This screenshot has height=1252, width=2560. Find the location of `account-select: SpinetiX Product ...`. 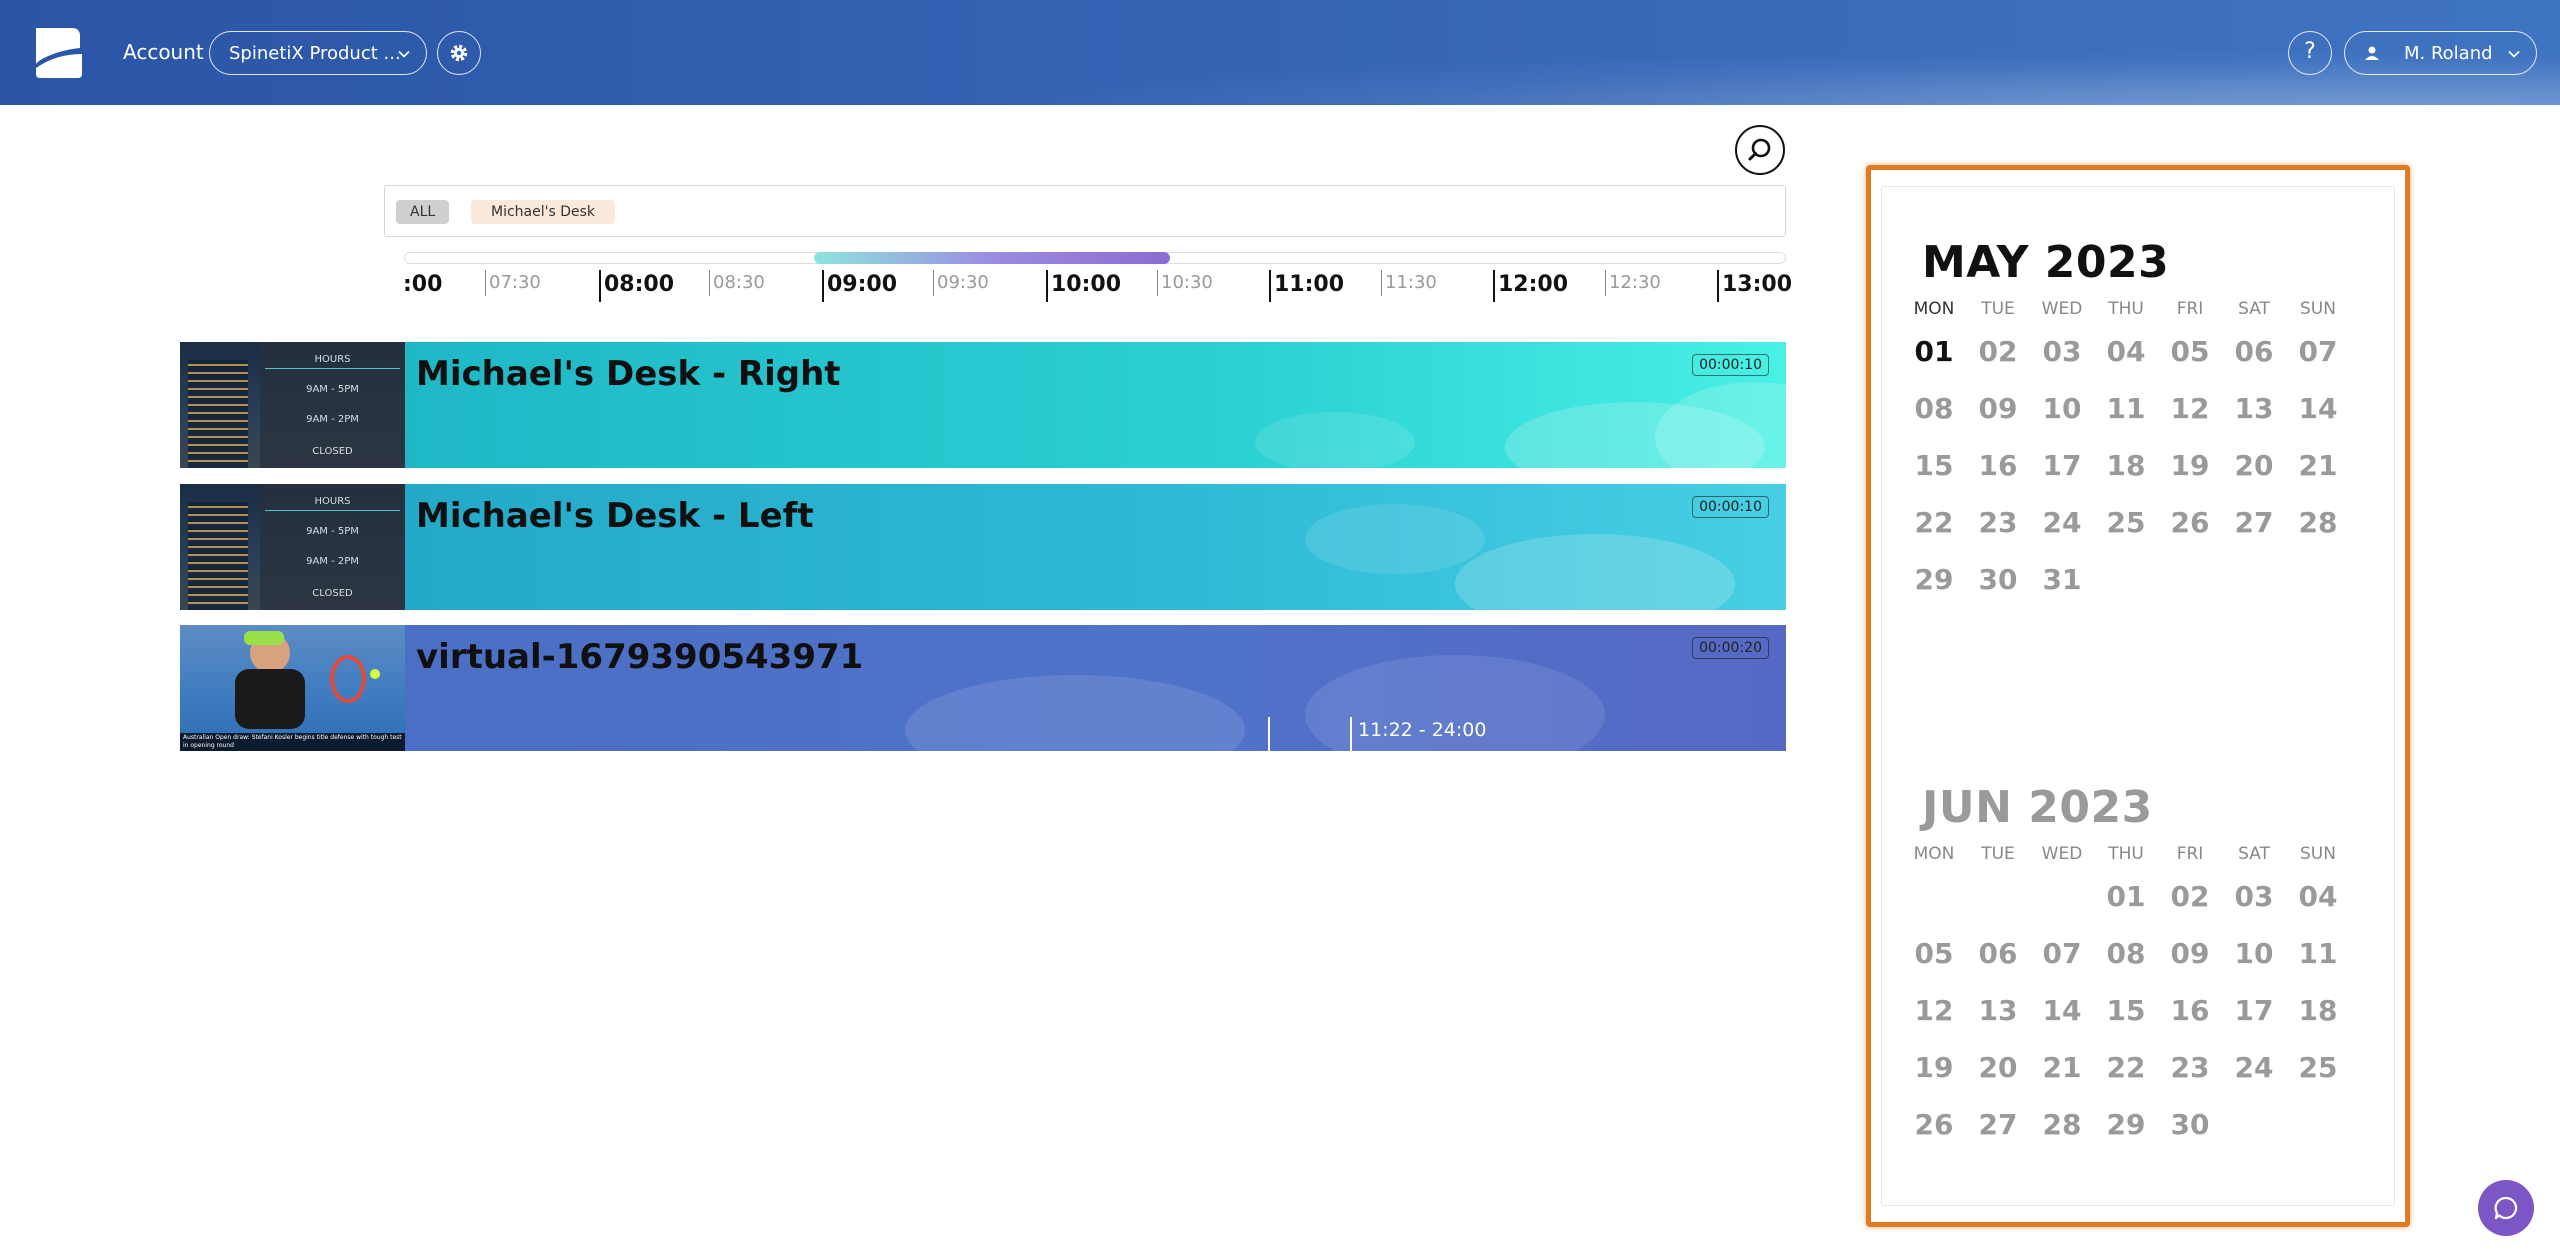

account-select: SpinetiX Product ... is located at coordinates (318, 53).